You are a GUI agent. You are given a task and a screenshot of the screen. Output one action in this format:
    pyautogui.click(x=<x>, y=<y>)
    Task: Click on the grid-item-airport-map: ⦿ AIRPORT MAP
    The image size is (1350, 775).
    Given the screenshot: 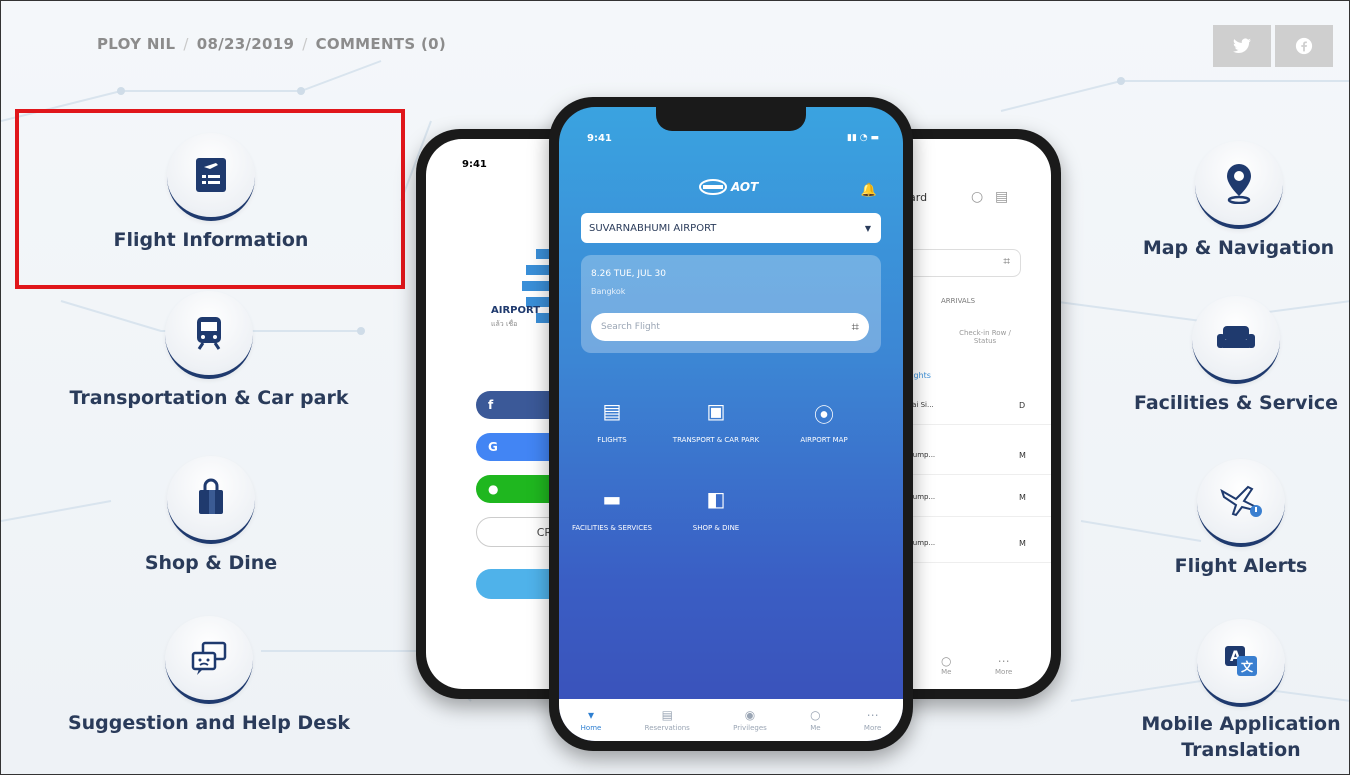 What is the action you would take?
    pyautogui.click(x=824, y=422)
    